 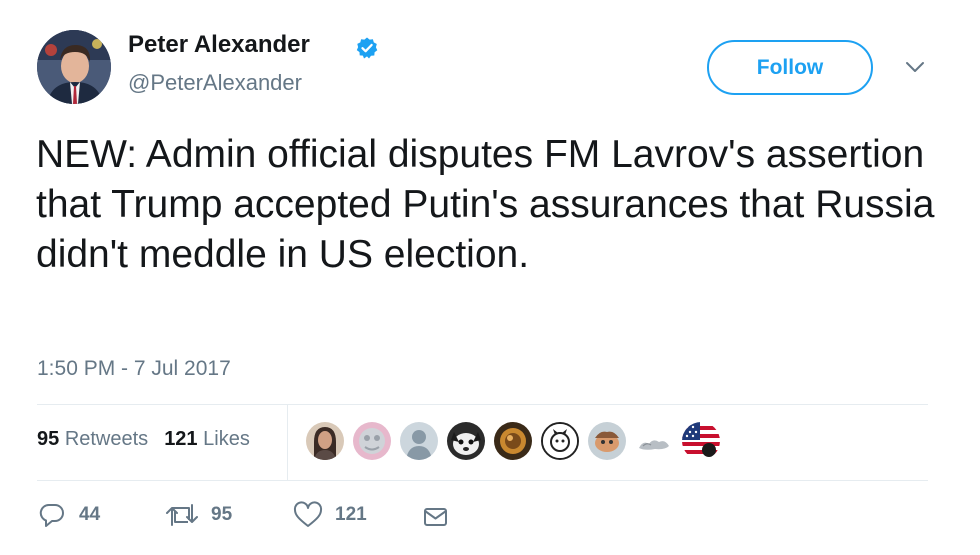 I want to click on author-name: Peter Alexander, so click(x=219, y=45).